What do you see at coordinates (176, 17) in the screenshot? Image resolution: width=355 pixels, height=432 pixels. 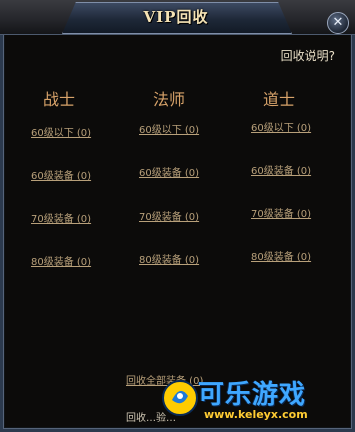 I see `window-title: VIP回收` at bounding box center [176, 17].